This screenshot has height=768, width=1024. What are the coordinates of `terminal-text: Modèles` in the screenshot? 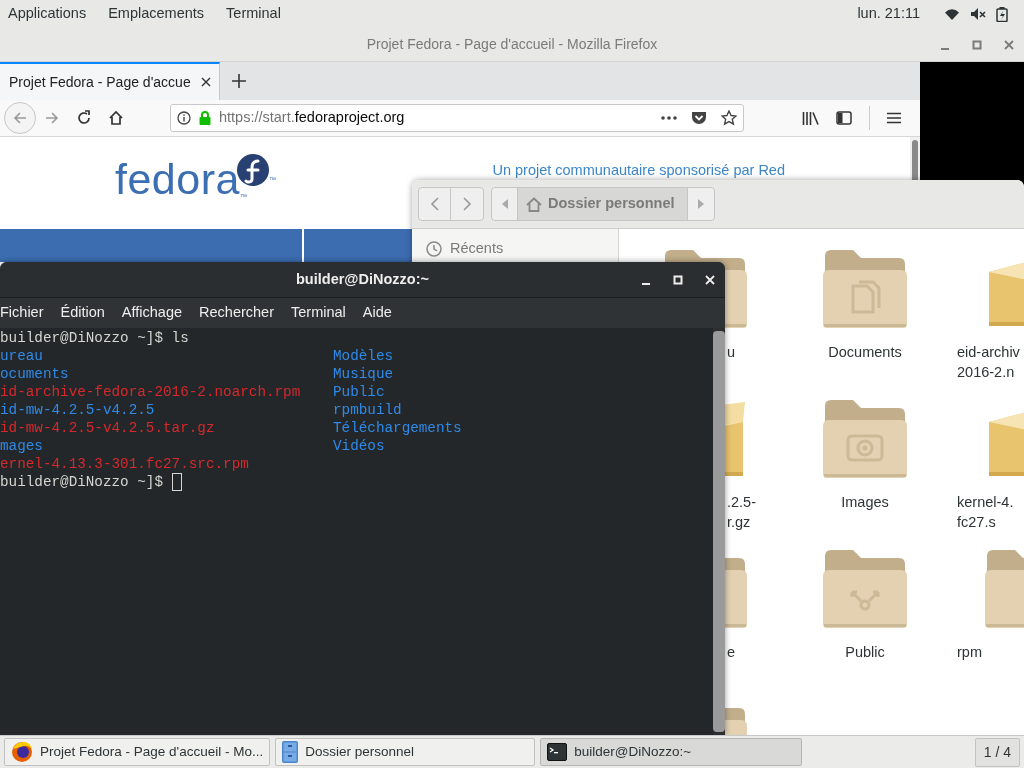 It's located at (364, 356).